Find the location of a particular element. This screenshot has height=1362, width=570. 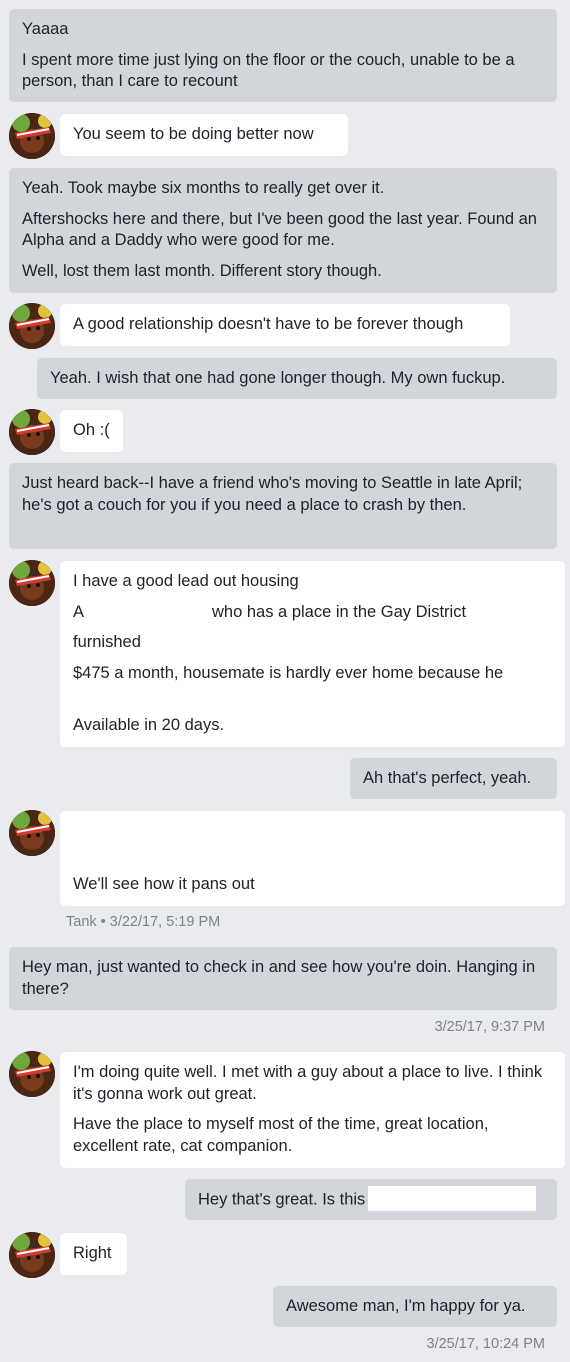

message-text: Ah that's perfect, yeah. is located at coordinates (447, 778).